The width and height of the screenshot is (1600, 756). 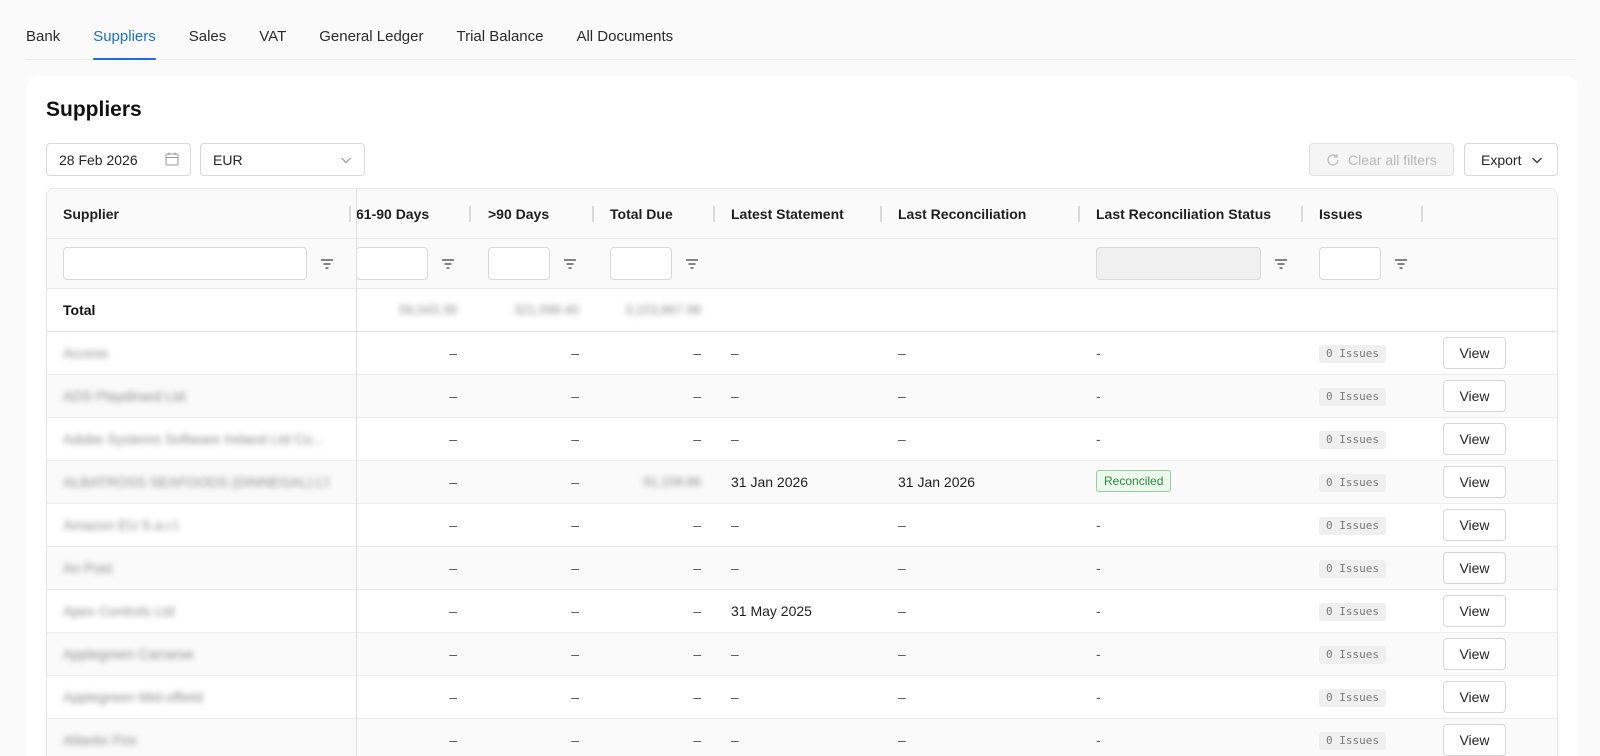 I want to click on tab-sales: Sales, so click(x=208, y=43).